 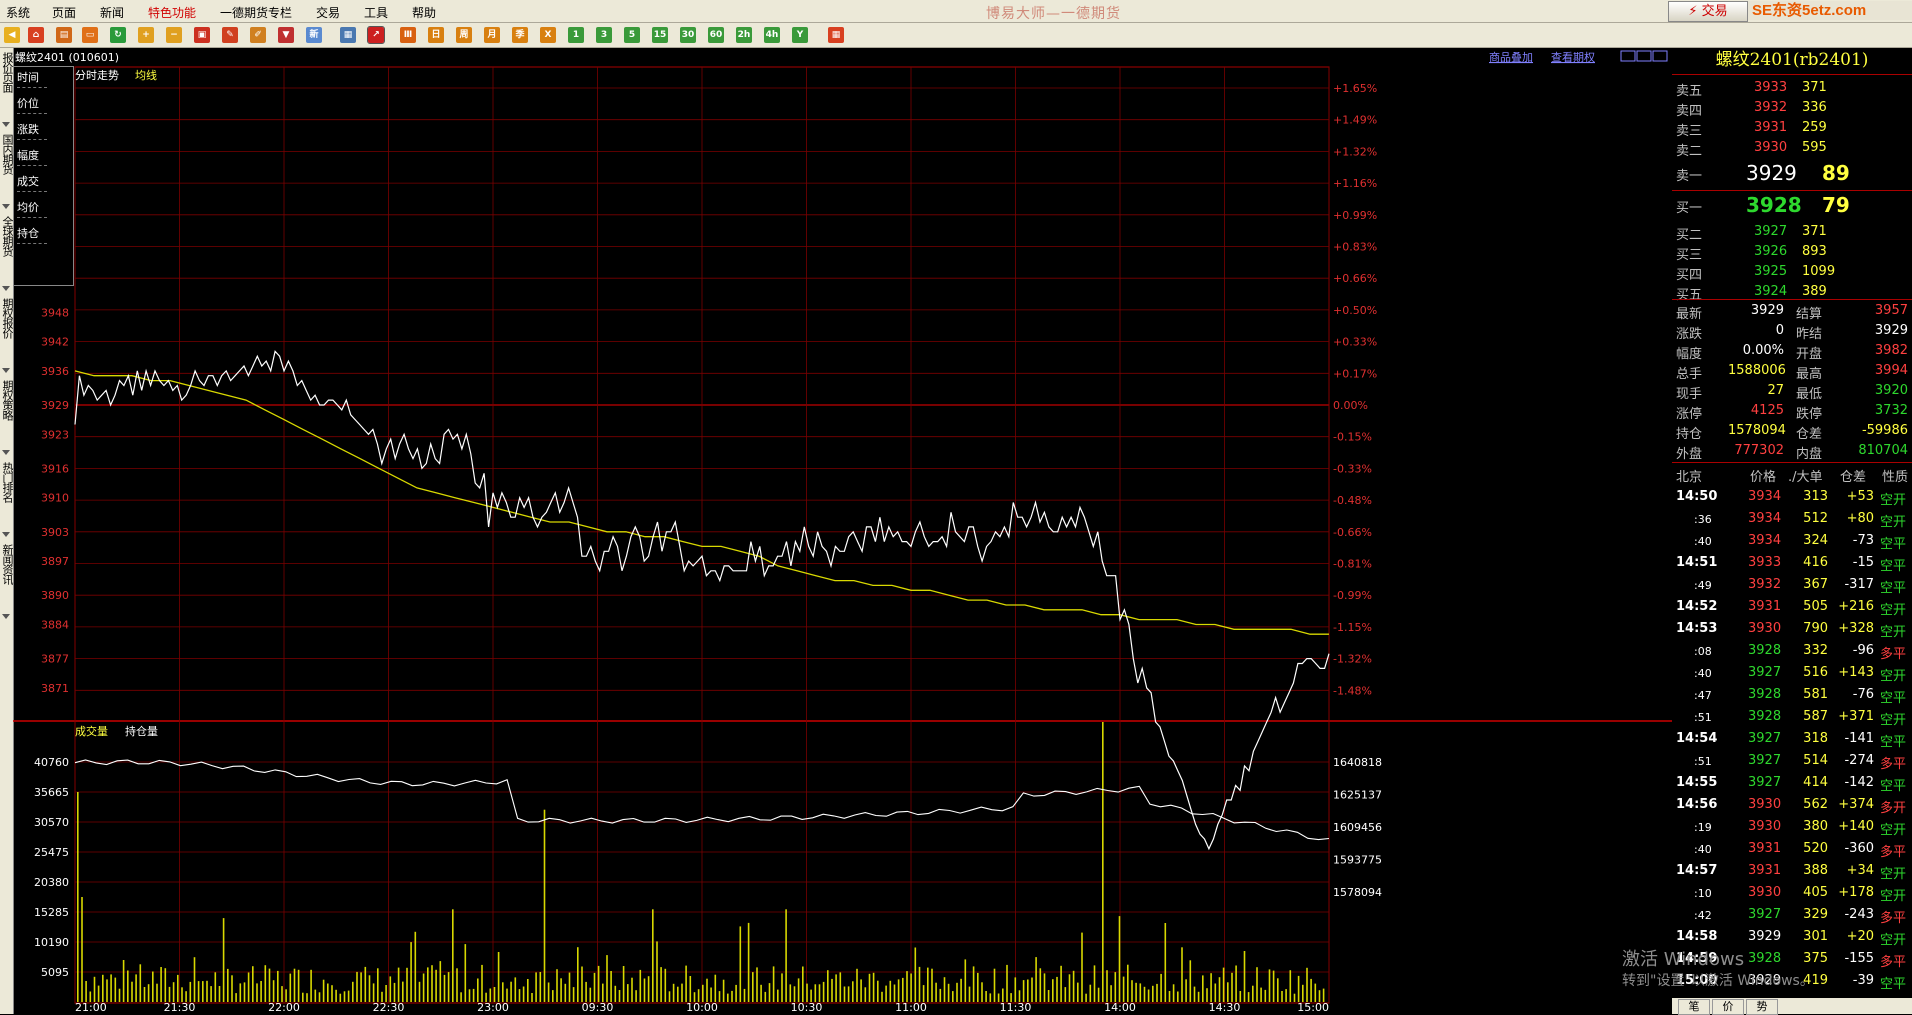 I want to click on tab-news: 新闻资讯, so click(x=7, y=575).